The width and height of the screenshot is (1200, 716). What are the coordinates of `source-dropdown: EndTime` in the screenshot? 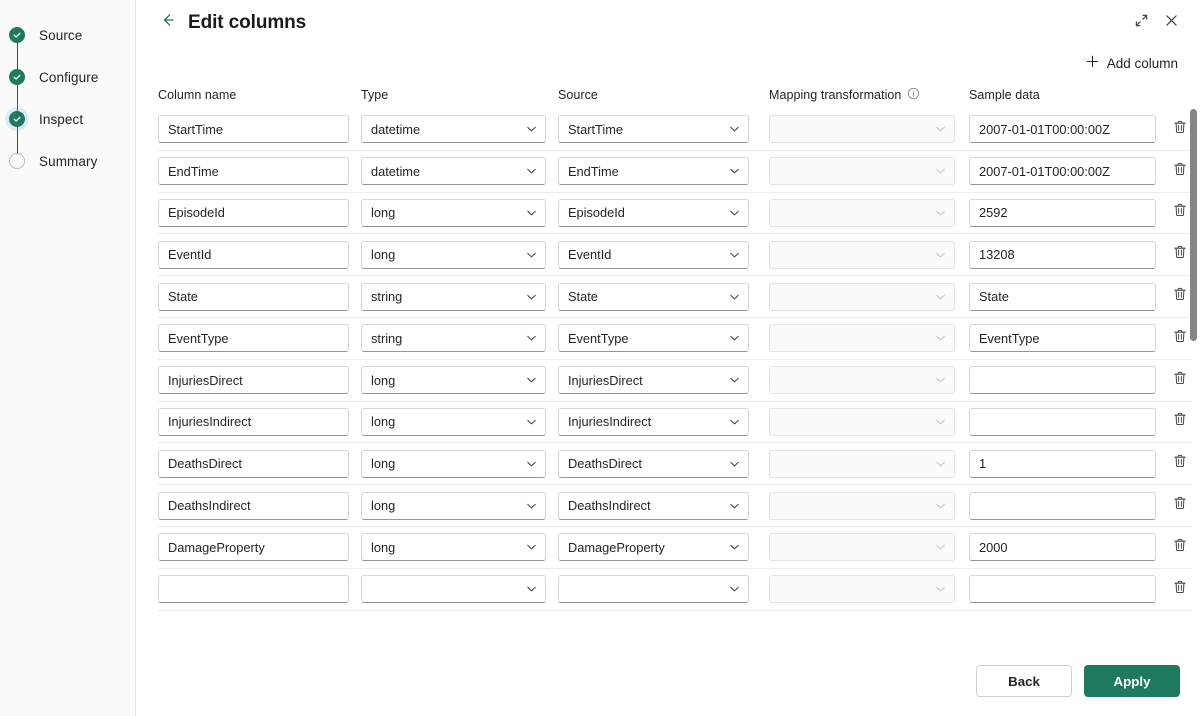 It's located at (653, 171).